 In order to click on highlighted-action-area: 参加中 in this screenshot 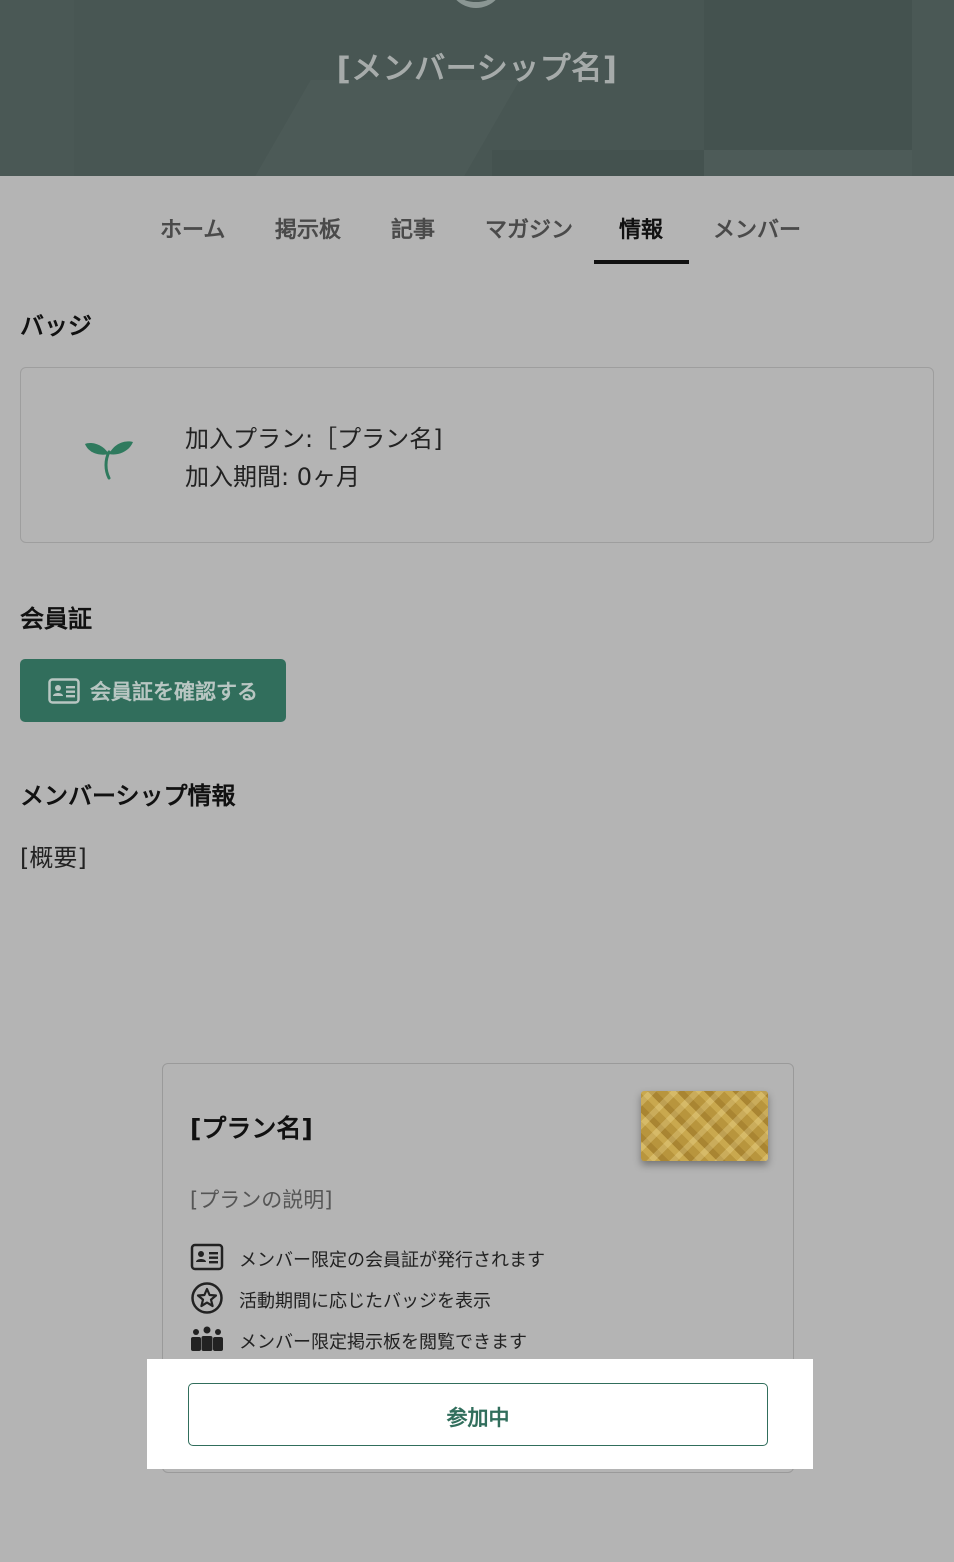, I will do `click(480, 1414)`.